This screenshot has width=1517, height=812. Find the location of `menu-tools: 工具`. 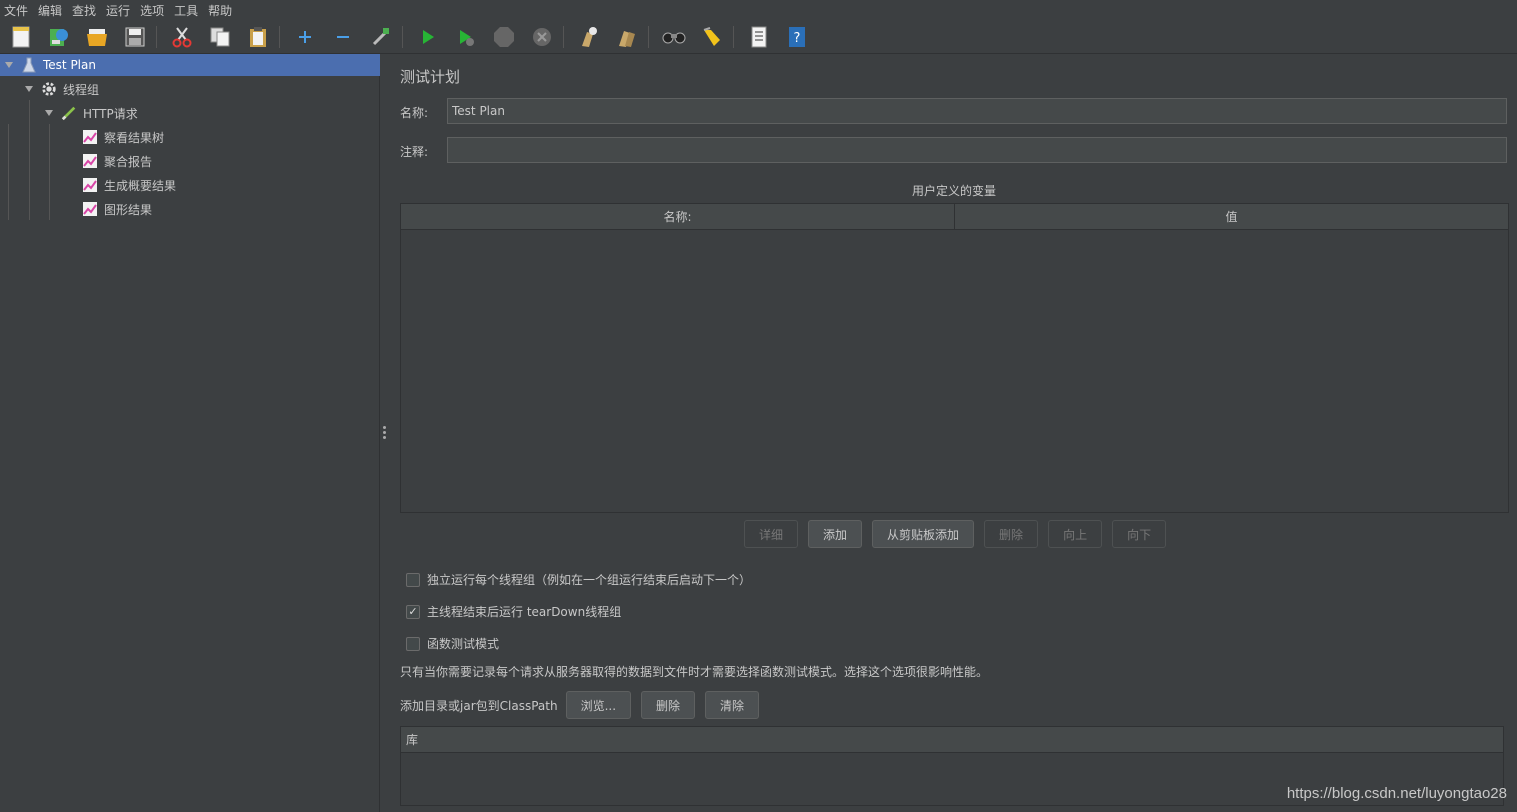

menu-tools: 工具 is located at coordinates (186, 10).